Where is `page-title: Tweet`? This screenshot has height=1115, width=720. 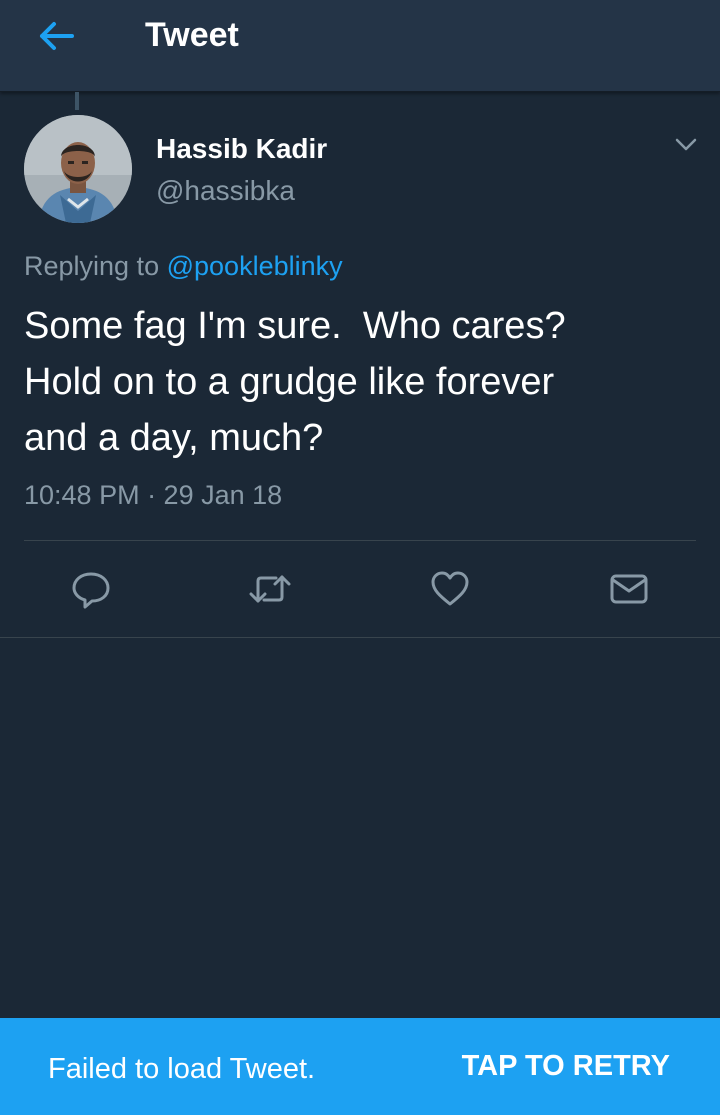 page-title: Tweet is located at coordinates (192, 35).